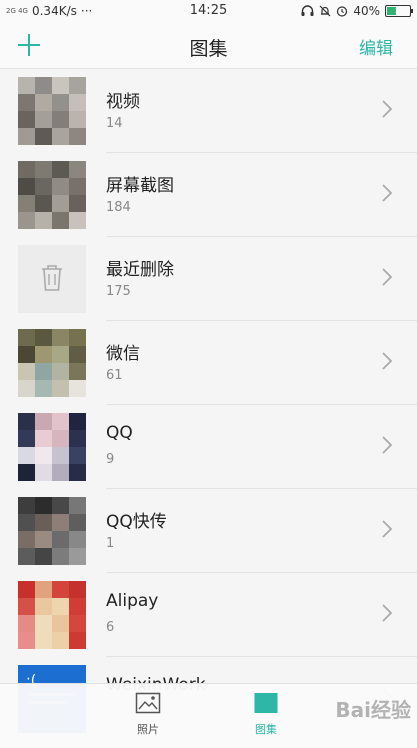  I want to click on trash-icon, so click(52, 278).